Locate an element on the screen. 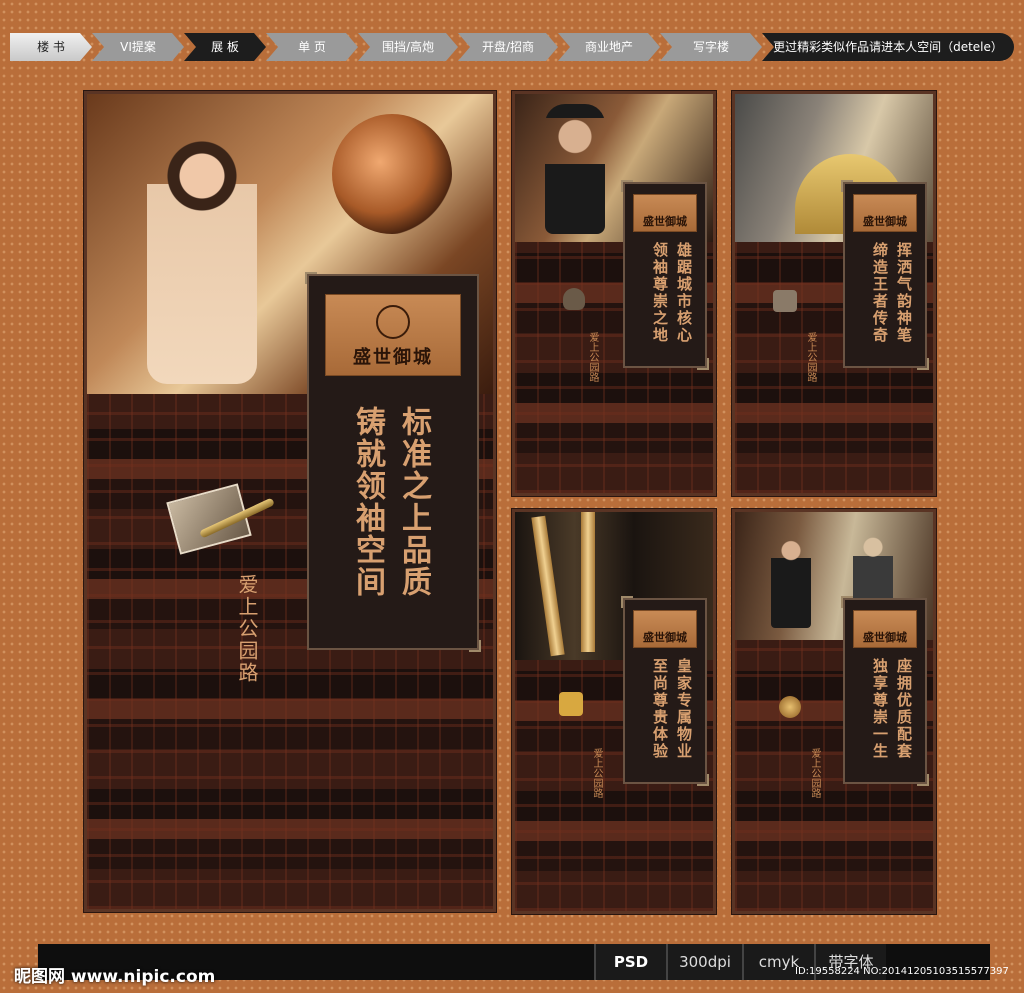 The height and width of the screenshot is (993, 1024). panel-4-card: 盛世御城 座拥优质配套 独享尊崇一生 is located at coordinates (885, 691).